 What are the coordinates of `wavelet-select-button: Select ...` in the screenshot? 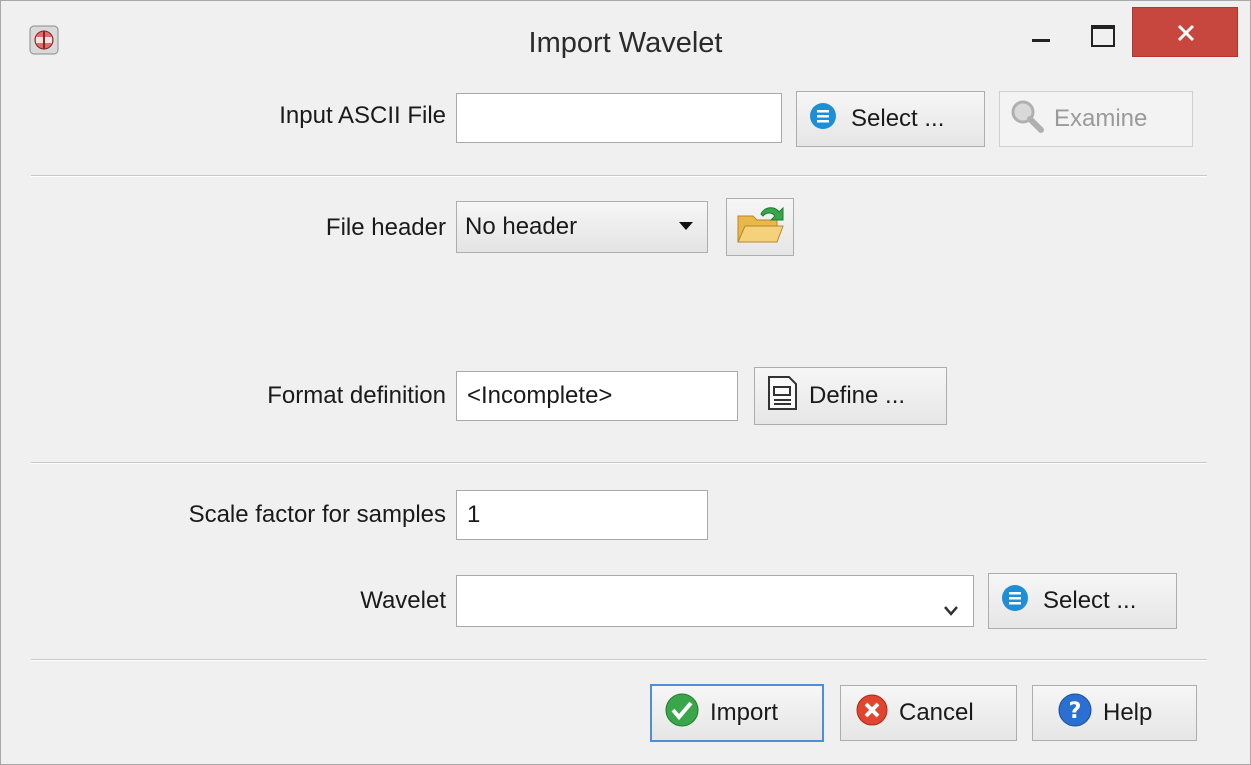 It's located at (1082, 601).